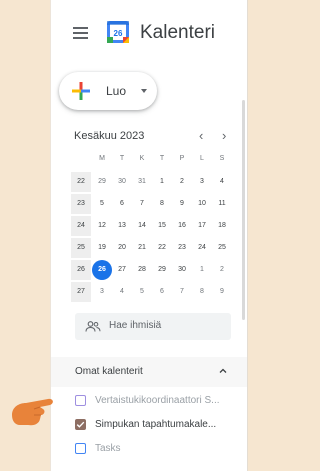 This screenshot has width=320, height=471. I want to click on people-search-field: Hae ihmisiä, so click(153, 326).